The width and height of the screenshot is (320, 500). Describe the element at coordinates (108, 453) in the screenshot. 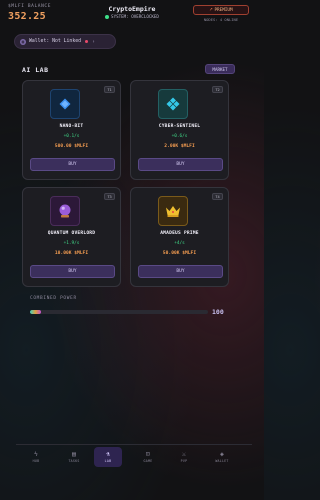

I see `test-tube-icon: ⚗` at that location.